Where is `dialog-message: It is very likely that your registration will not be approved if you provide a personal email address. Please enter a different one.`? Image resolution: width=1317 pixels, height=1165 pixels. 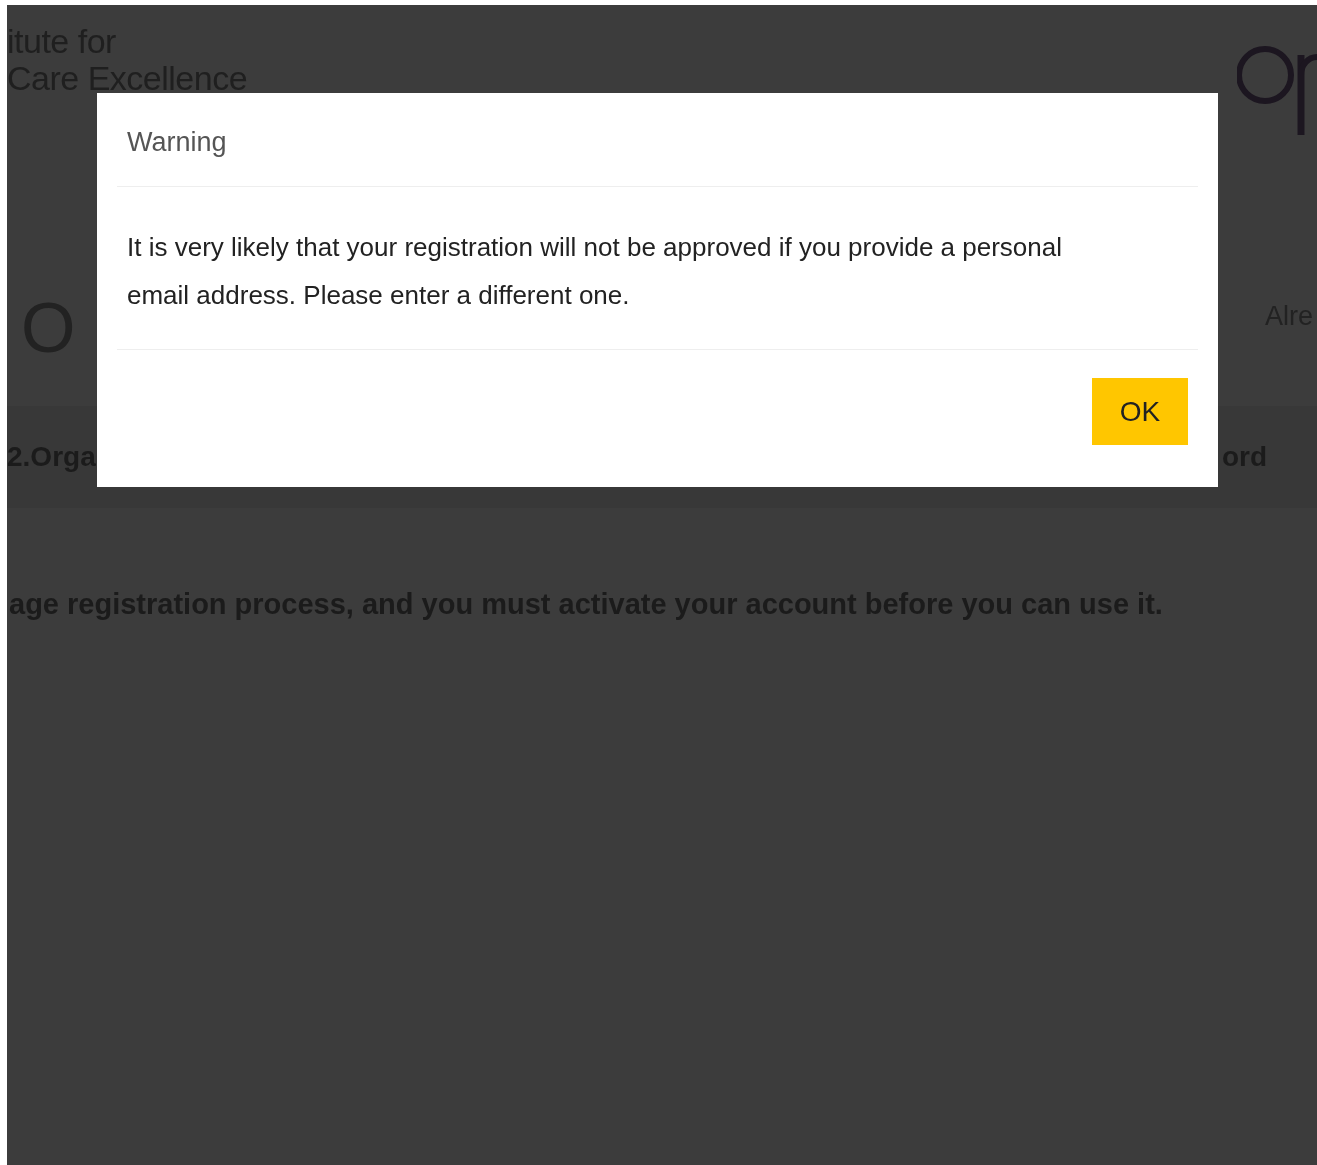
dialog-message: It is very likely that your registration will not be approved if you provide a personal email address. Please enter a different one. is located at coordinates (595, 271).